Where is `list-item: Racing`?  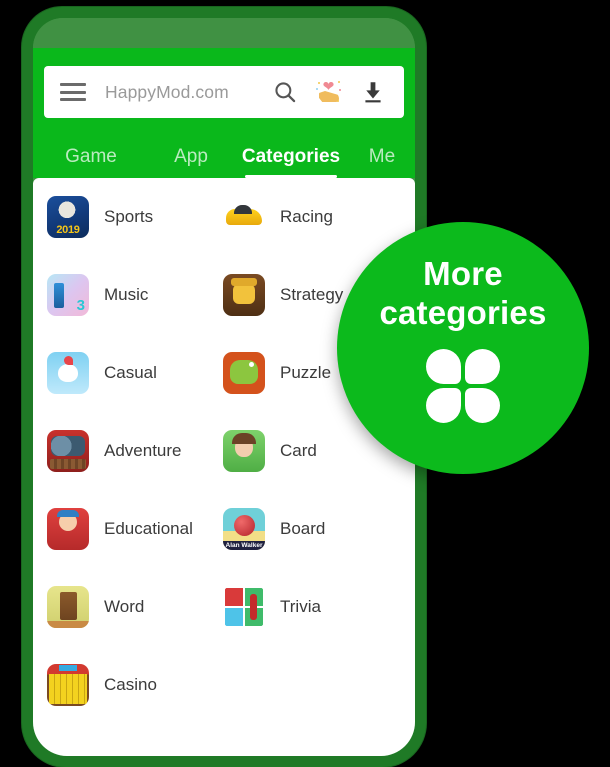 list-item: Racing is located at coordinates (313, 217).